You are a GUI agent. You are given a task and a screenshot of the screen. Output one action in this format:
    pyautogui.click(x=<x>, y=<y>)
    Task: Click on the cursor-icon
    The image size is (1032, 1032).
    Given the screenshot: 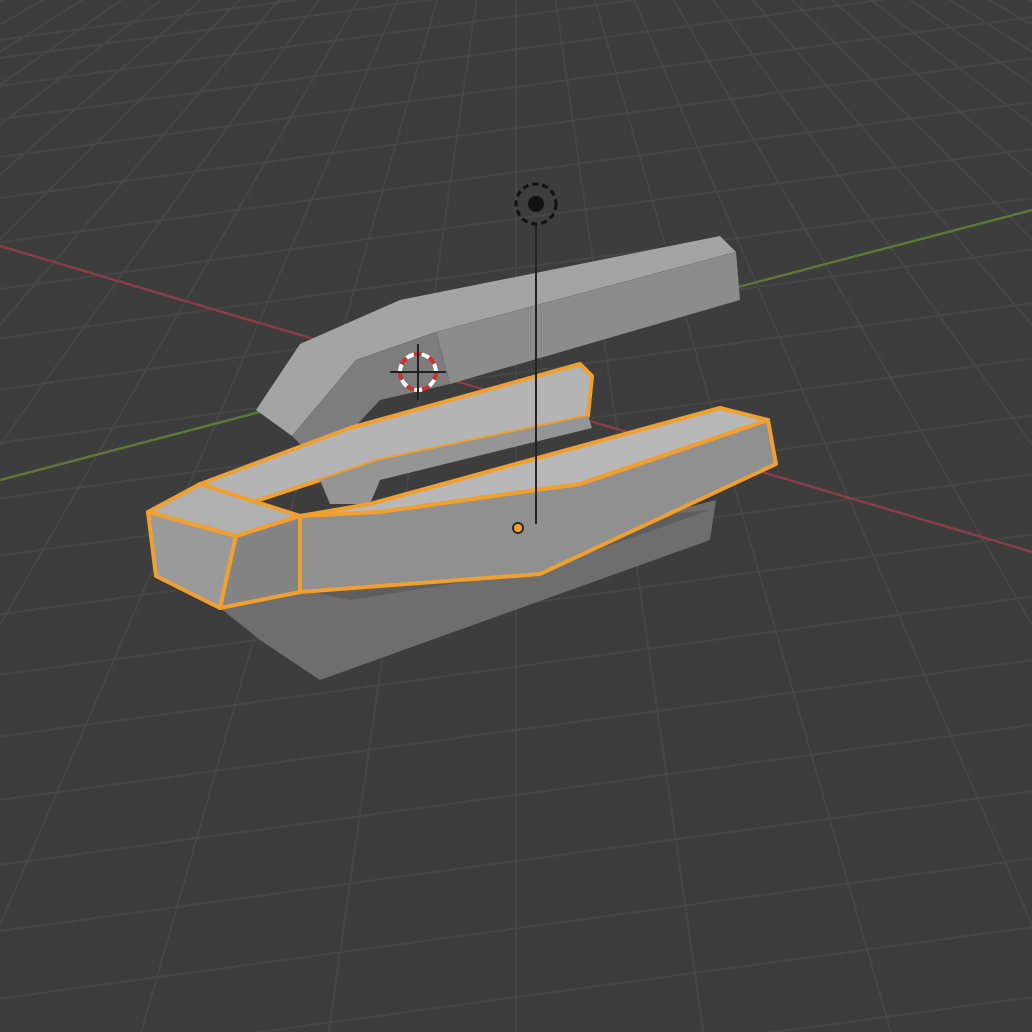 What is the action you would take?
    pyautogui.click(x=418, y=372)
    